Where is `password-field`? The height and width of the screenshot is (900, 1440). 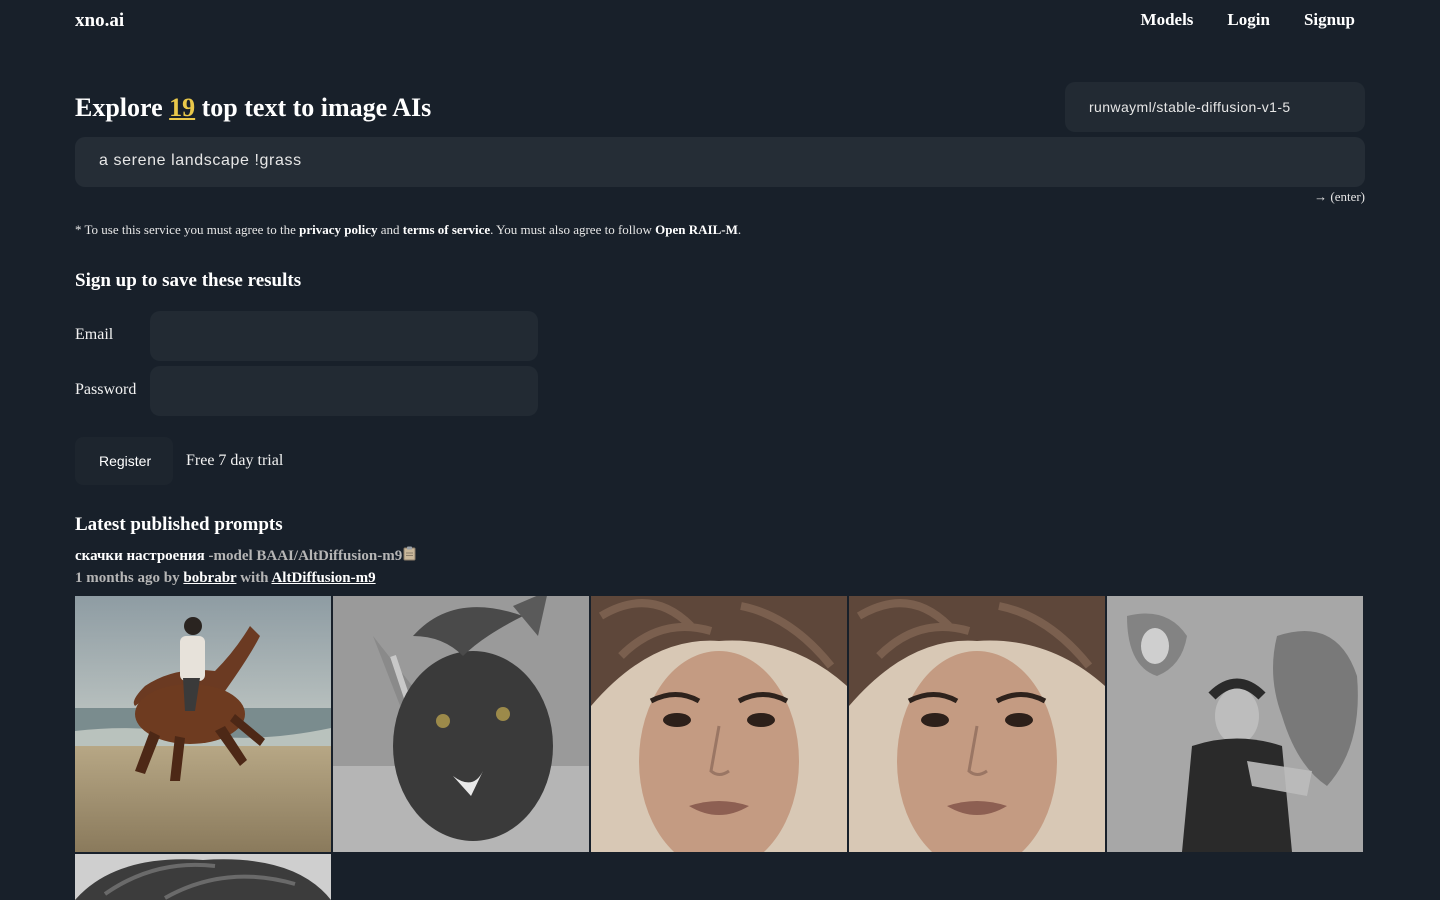
password-field is located at coordinates (344, 391).